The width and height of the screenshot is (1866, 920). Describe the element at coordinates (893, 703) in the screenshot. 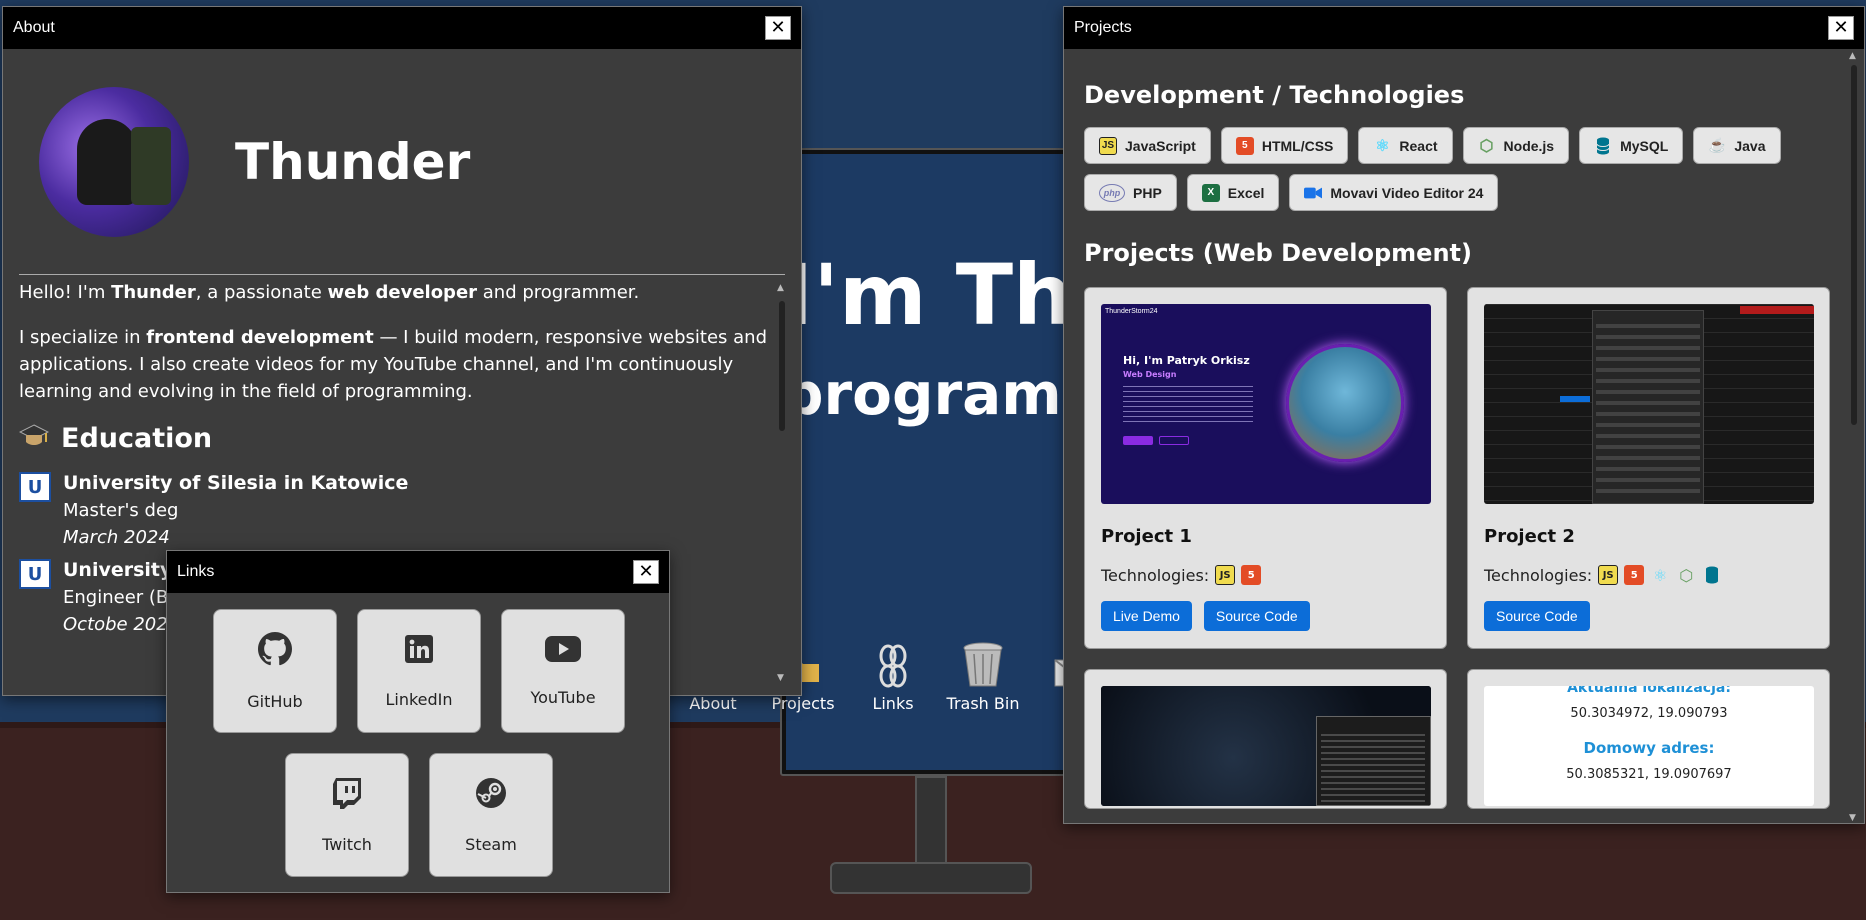

I see `desktop-icon-label: Links` at that location.